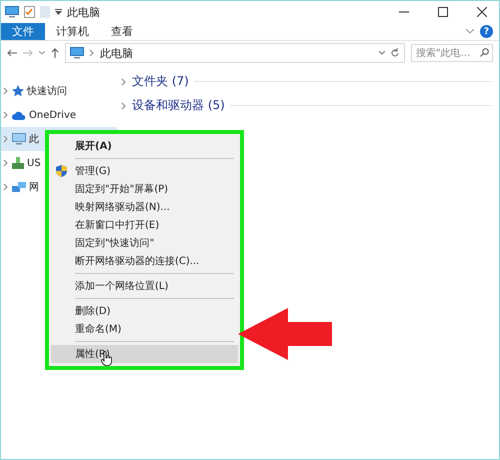 This screenshot has width=500, height=460. I want to click on sidebar-label: OneDrive, so click(52, 115).